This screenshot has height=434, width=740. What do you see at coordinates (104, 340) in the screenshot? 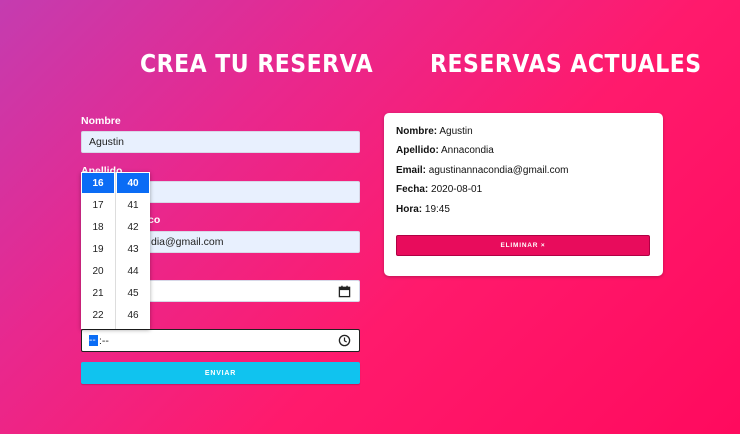
I see `time-rest: :--` at bounding box center [104, 340].